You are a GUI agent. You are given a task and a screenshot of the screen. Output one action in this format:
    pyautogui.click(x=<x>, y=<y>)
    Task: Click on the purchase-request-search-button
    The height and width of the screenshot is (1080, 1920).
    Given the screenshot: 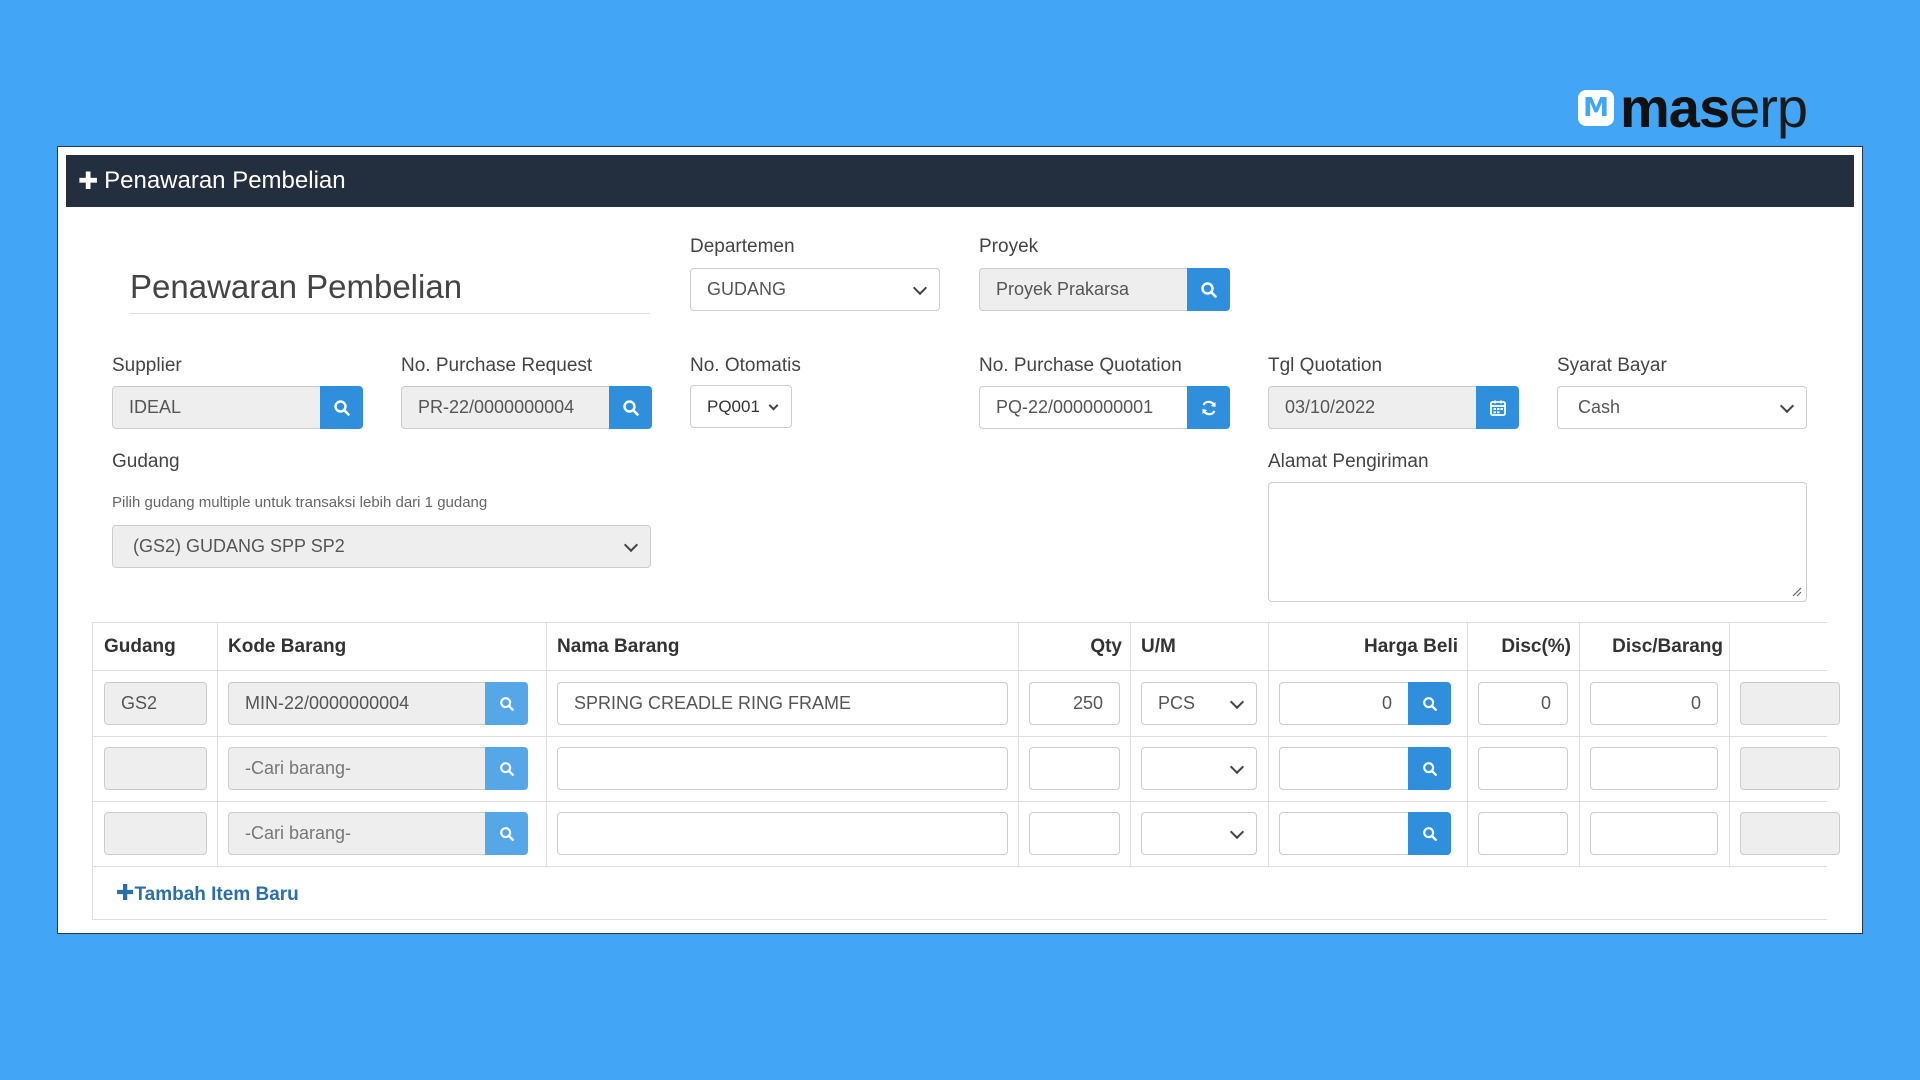 What is the action you would take?
    pyautogui.click(x=630, y=407)
    